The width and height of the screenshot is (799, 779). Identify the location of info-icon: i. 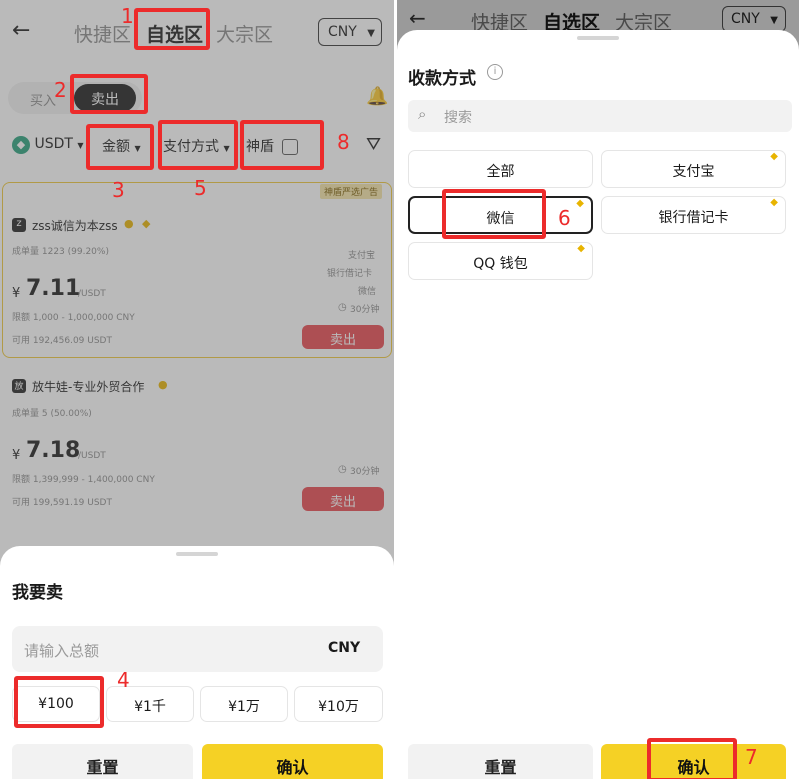
(495, 72).